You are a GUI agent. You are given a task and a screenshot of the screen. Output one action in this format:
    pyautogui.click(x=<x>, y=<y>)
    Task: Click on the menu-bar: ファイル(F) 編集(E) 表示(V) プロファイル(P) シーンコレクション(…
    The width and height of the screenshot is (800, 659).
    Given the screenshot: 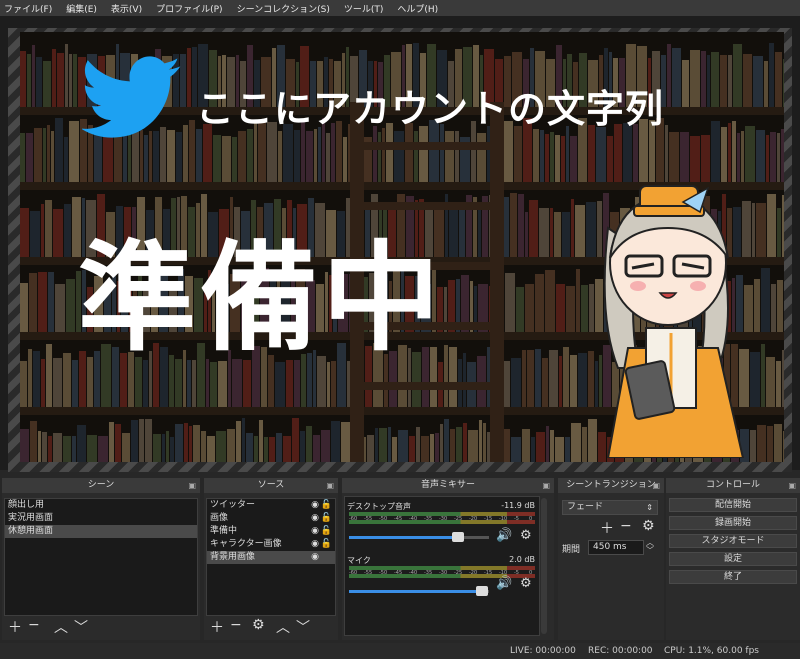 What is the action you would take?
    pyautogui.click(x=400, y=8)
    